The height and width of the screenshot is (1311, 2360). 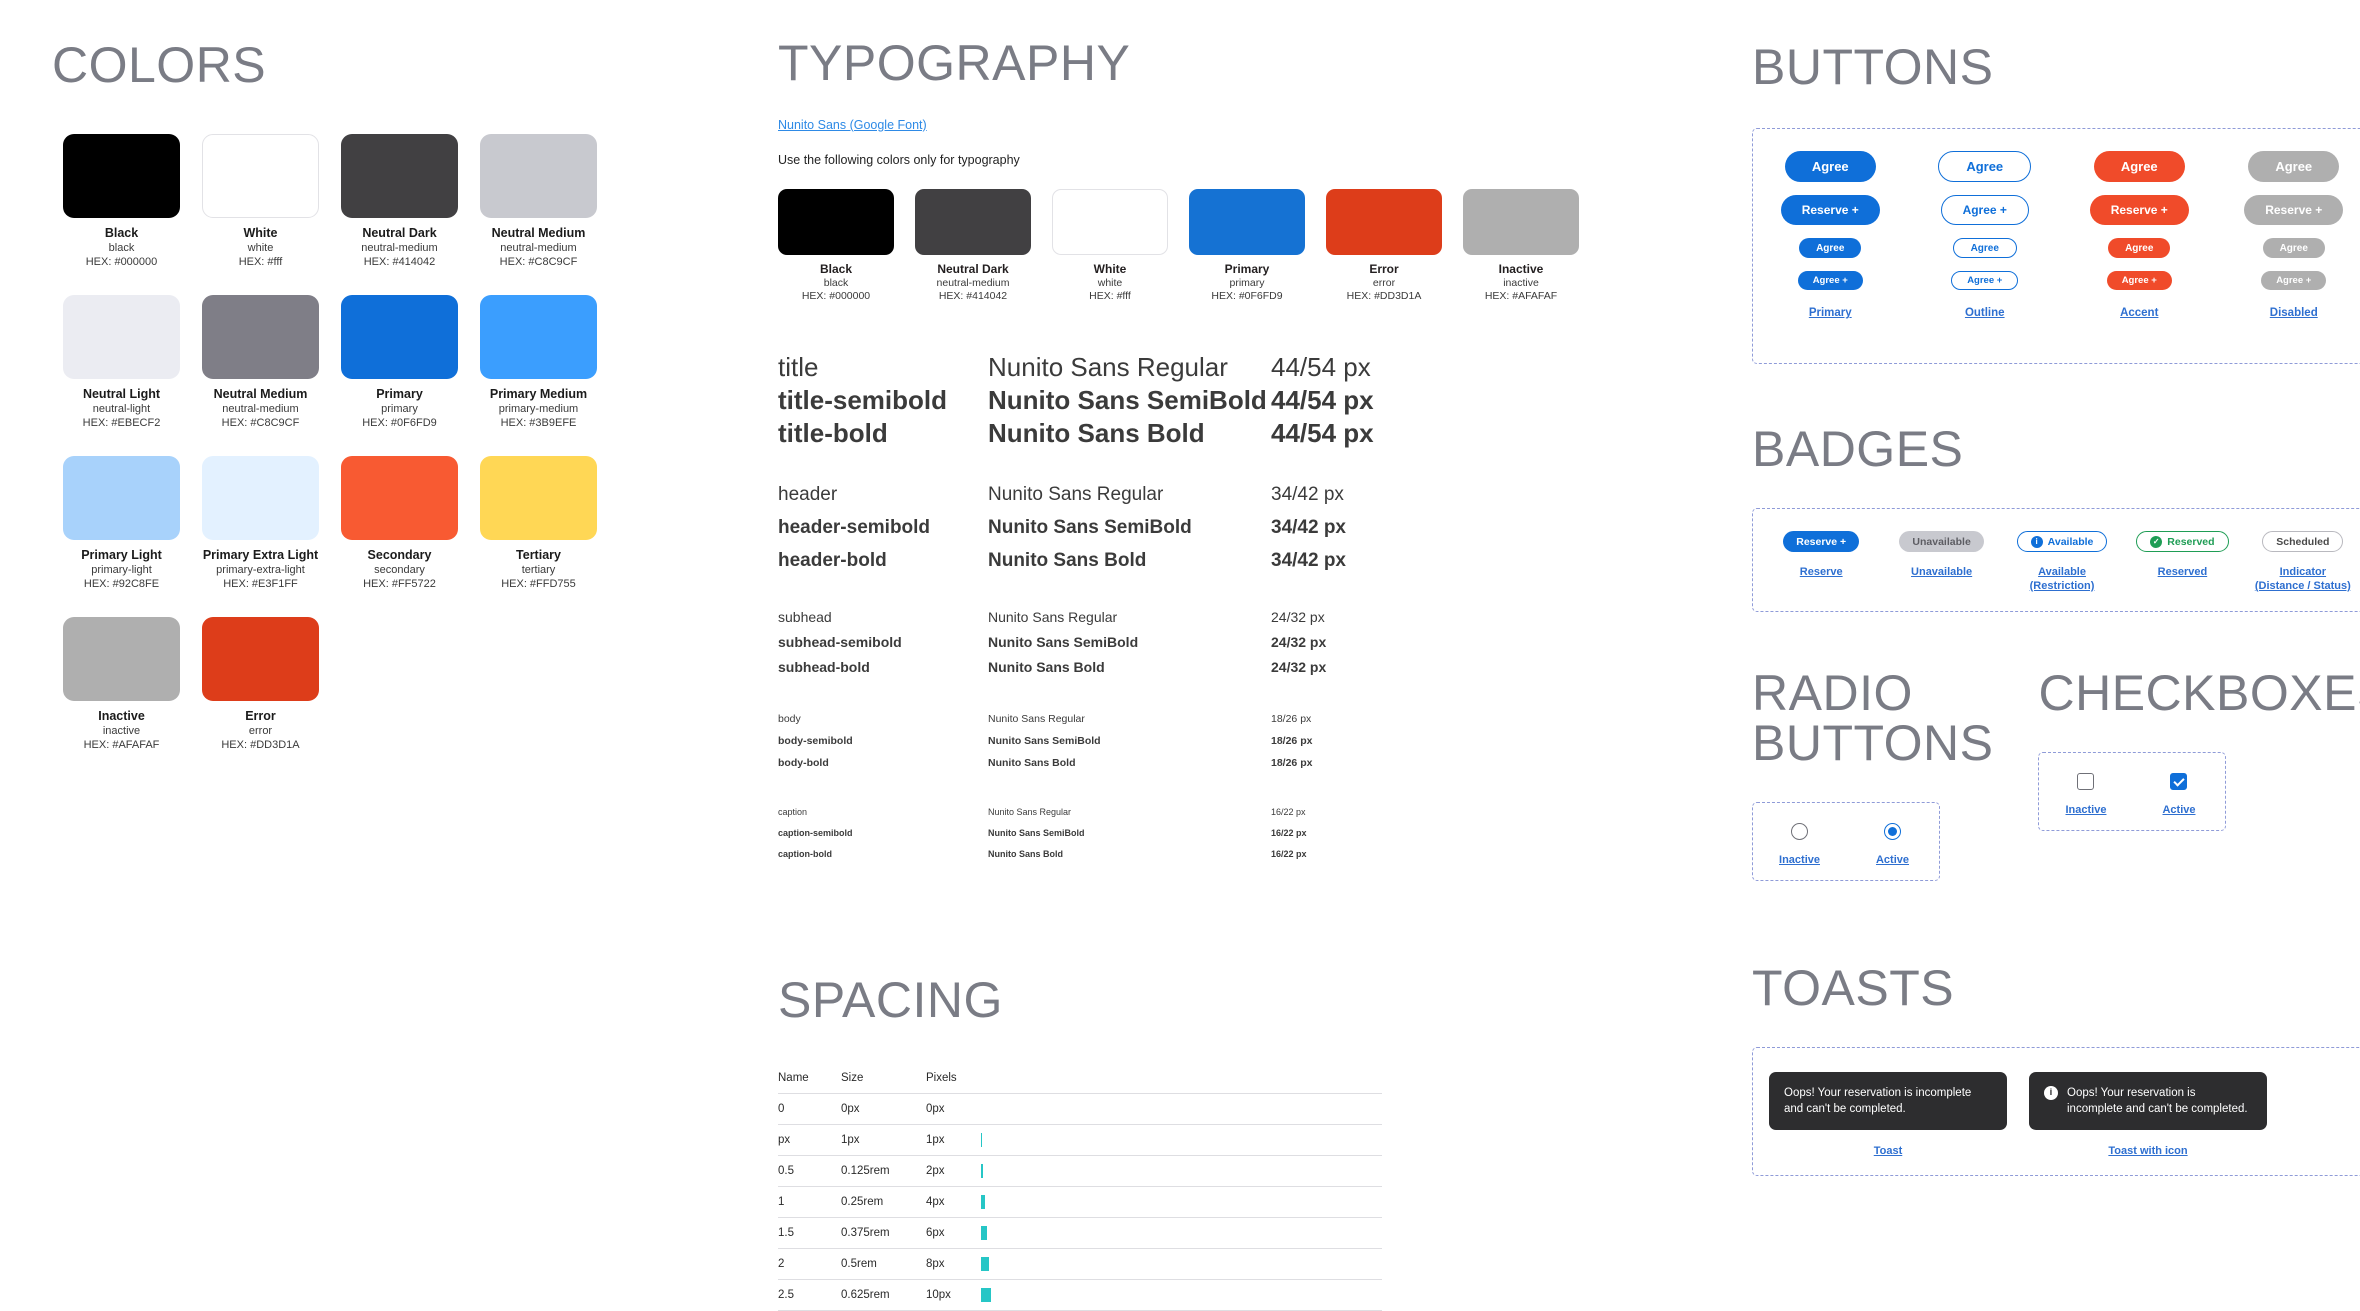 I want to click on info-circle-icon: i, so click(x=2051, y=1093).